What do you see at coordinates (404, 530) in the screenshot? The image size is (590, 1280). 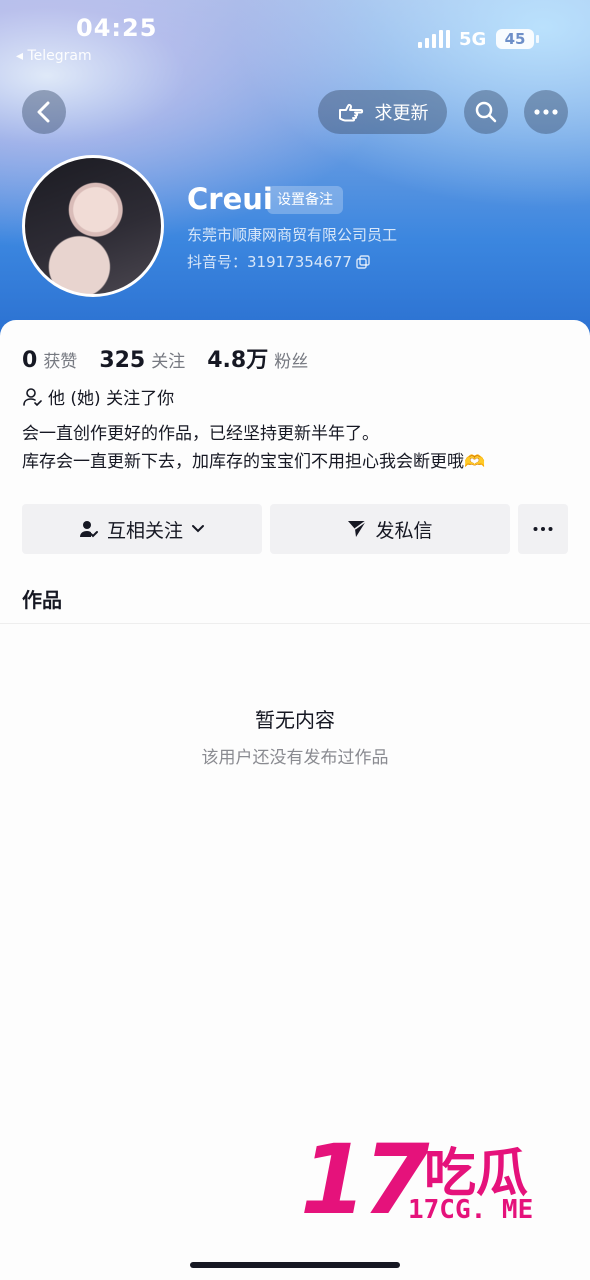 I see `send-message-label: 发私信` at bounding box center [404, 530].